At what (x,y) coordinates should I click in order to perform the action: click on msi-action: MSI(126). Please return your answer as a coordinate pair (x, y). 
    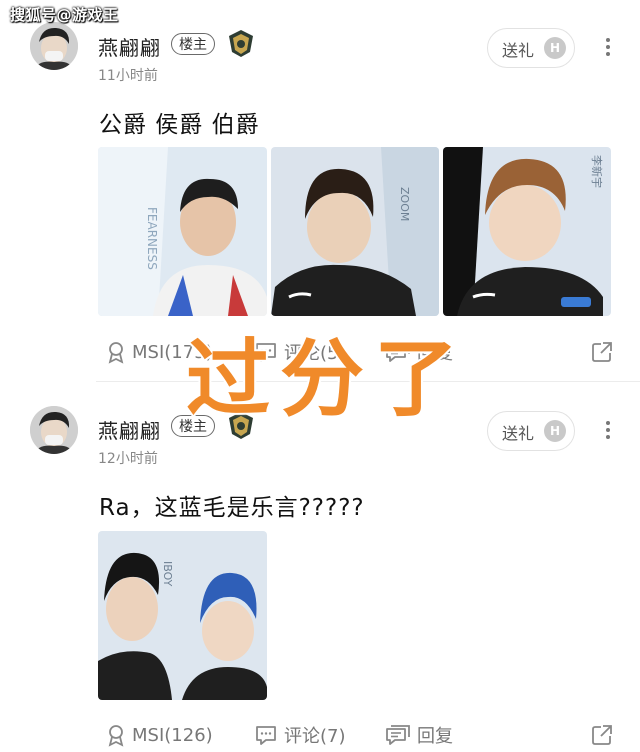
    Looking at the image, I should click on (159, 735).